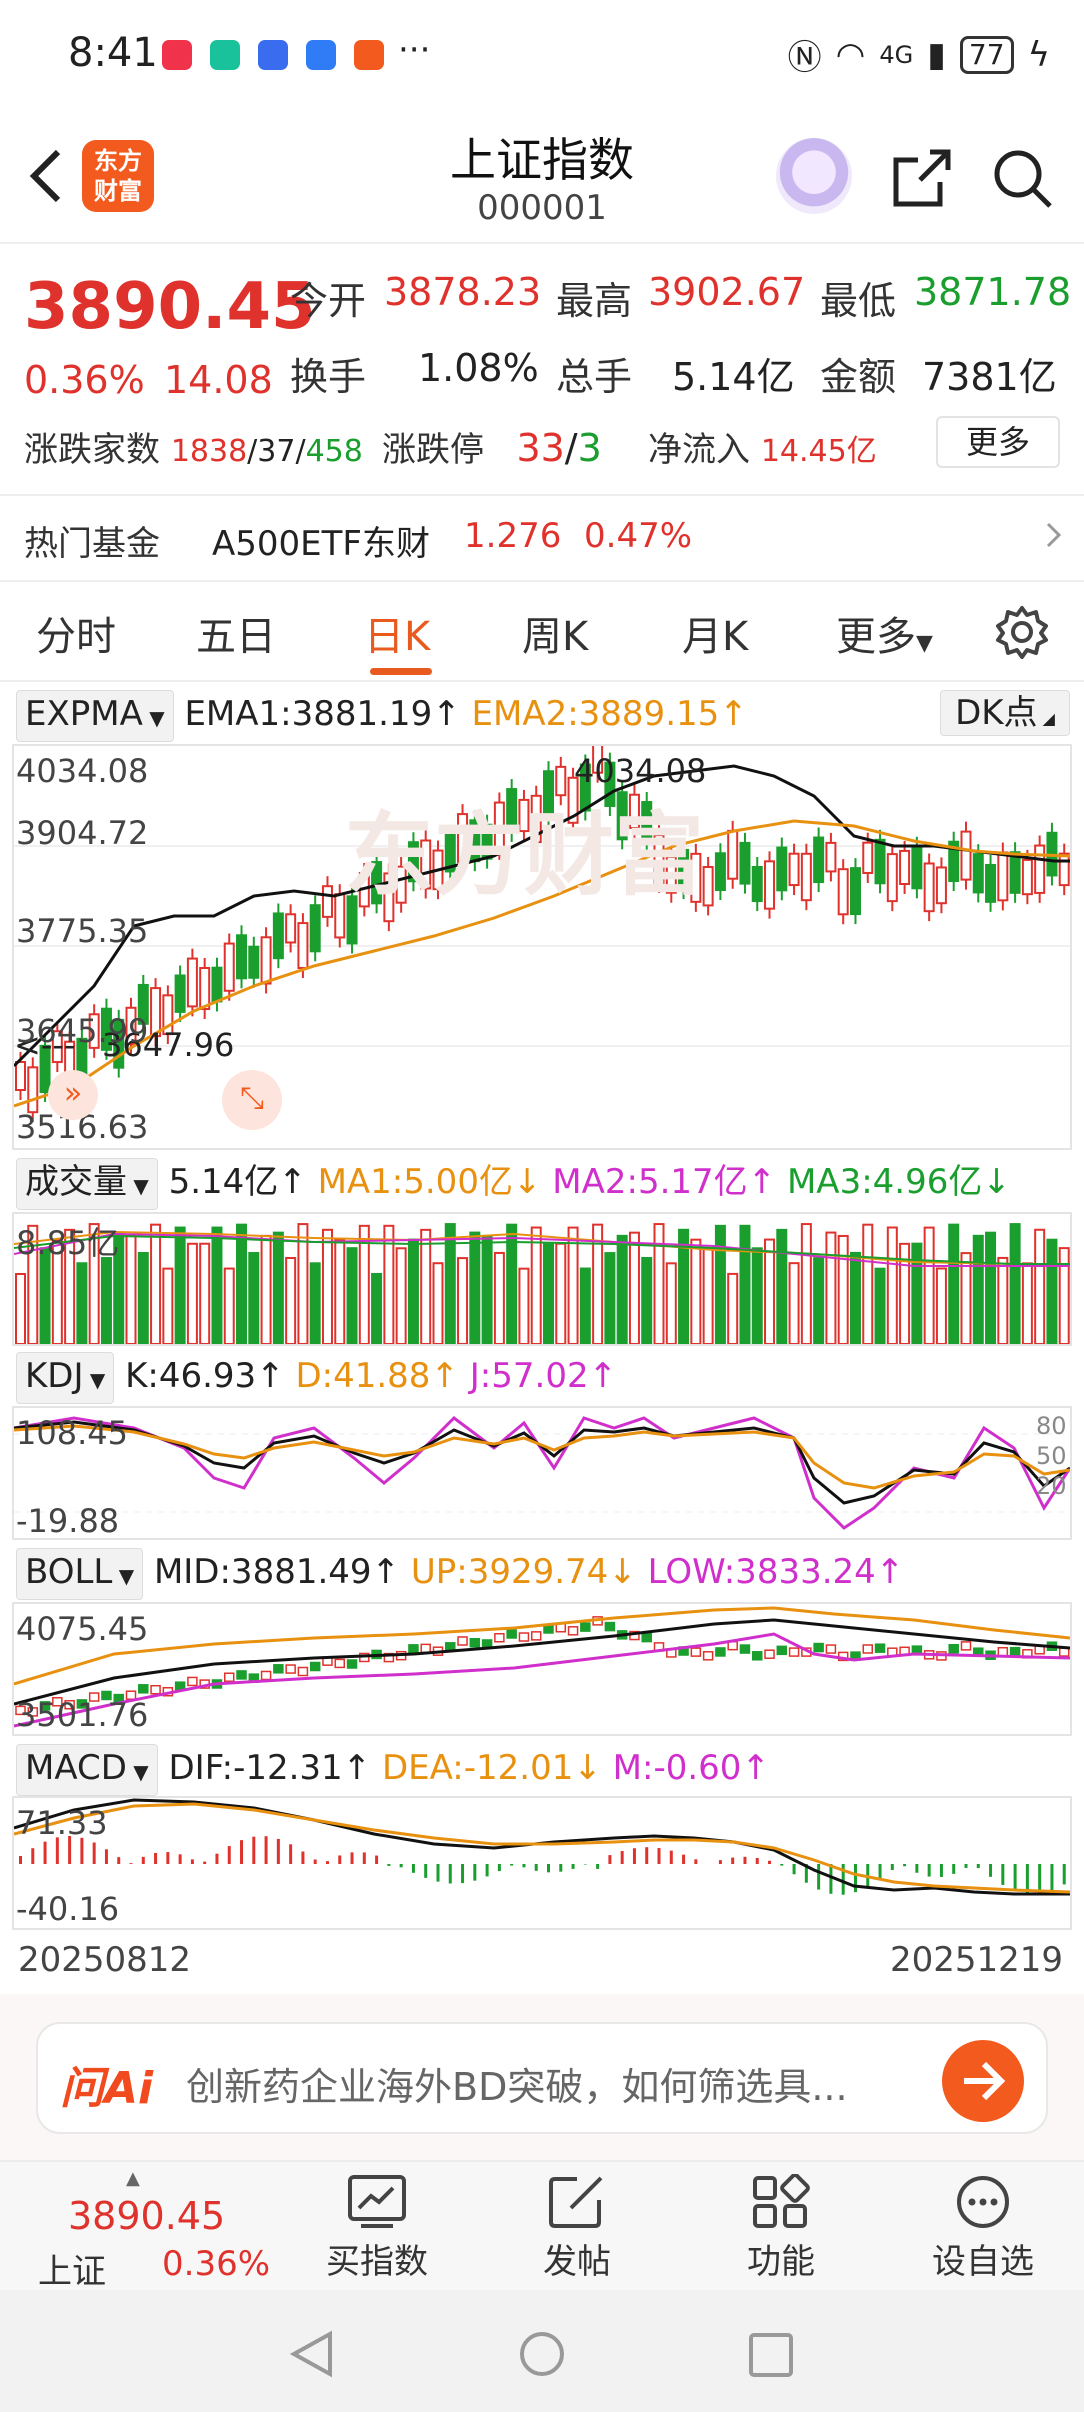 This screenshot has height=2412, width=1084. What do you see at coordinates (884, 633) in the screenshot?
I see `tab-more: 更多▼` at bounding box center [884, 633].